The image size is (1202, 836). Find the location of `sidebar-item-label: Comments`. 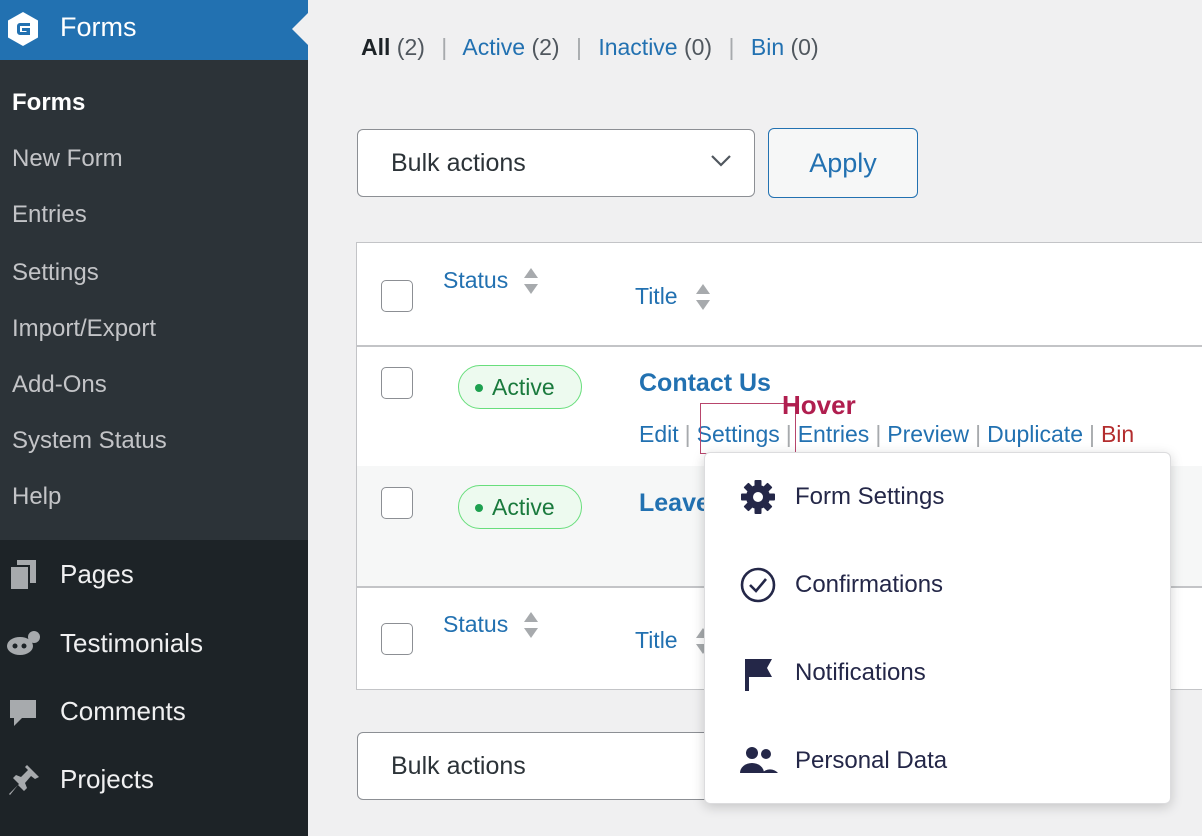

sidebar-item-label: Comments is located at coordinates (123, 711).